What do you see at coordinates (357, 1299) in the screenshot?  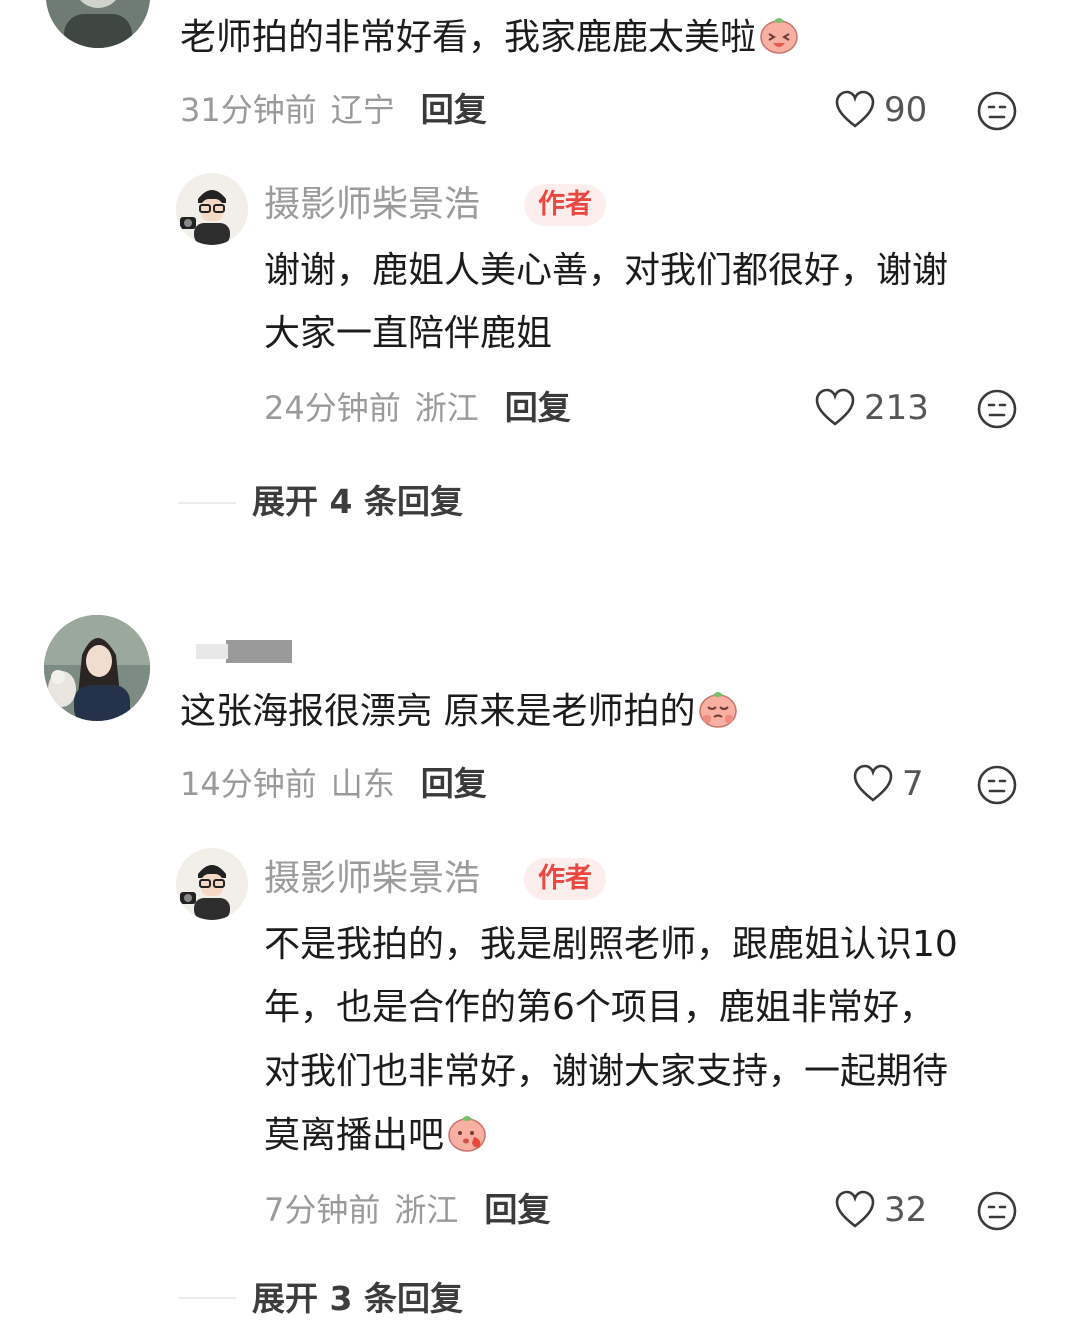 I see `expand-replies-button: 展开 3 条回复` at bounding box center [357, 1299].